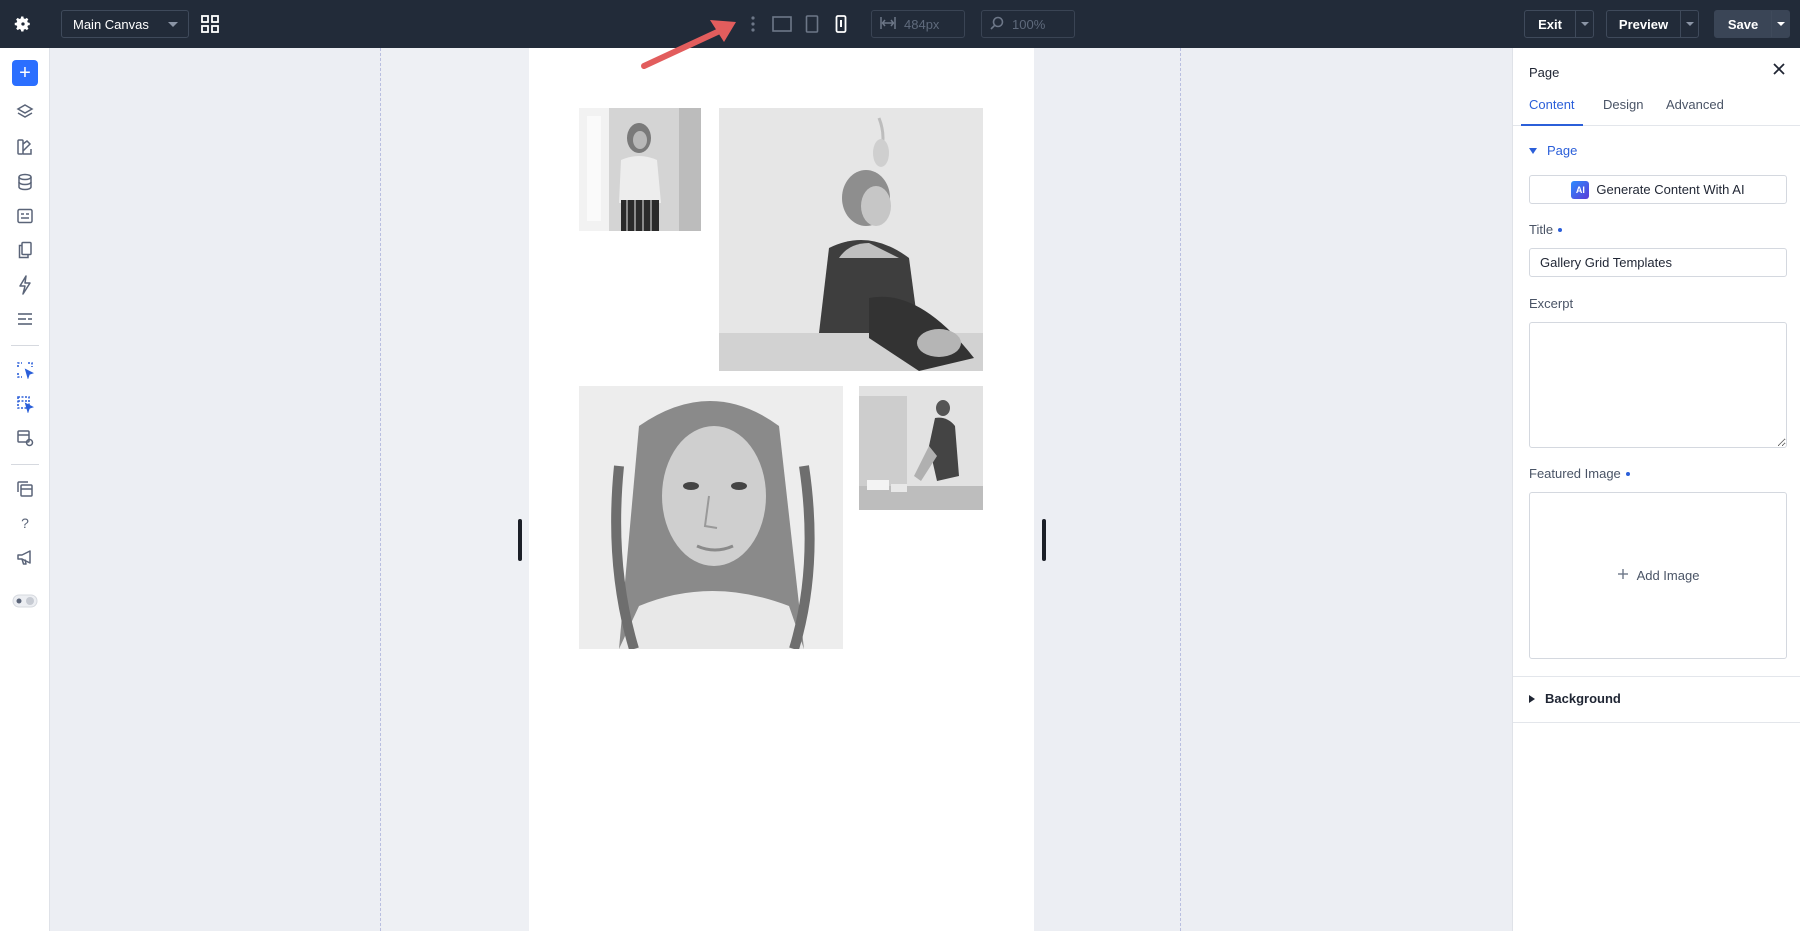 The image size is (1800, 931). What do you see at coordinates (888, 24) in the screenshot?
I see `width-icon` at bounding box center [888, 24].